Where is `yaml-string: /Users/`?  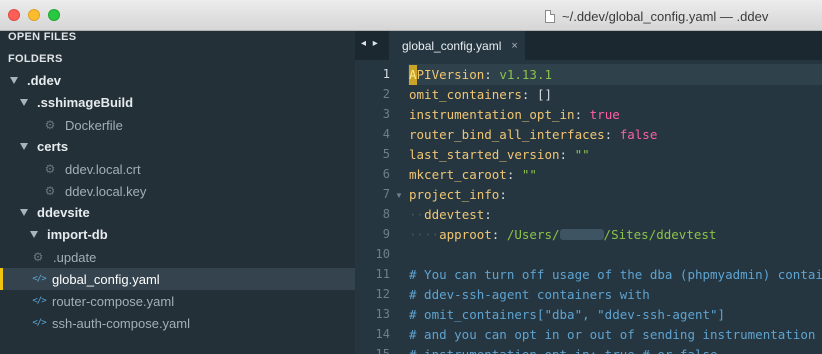 yaml-string: /Users/ is located at coordinates (533, 234).